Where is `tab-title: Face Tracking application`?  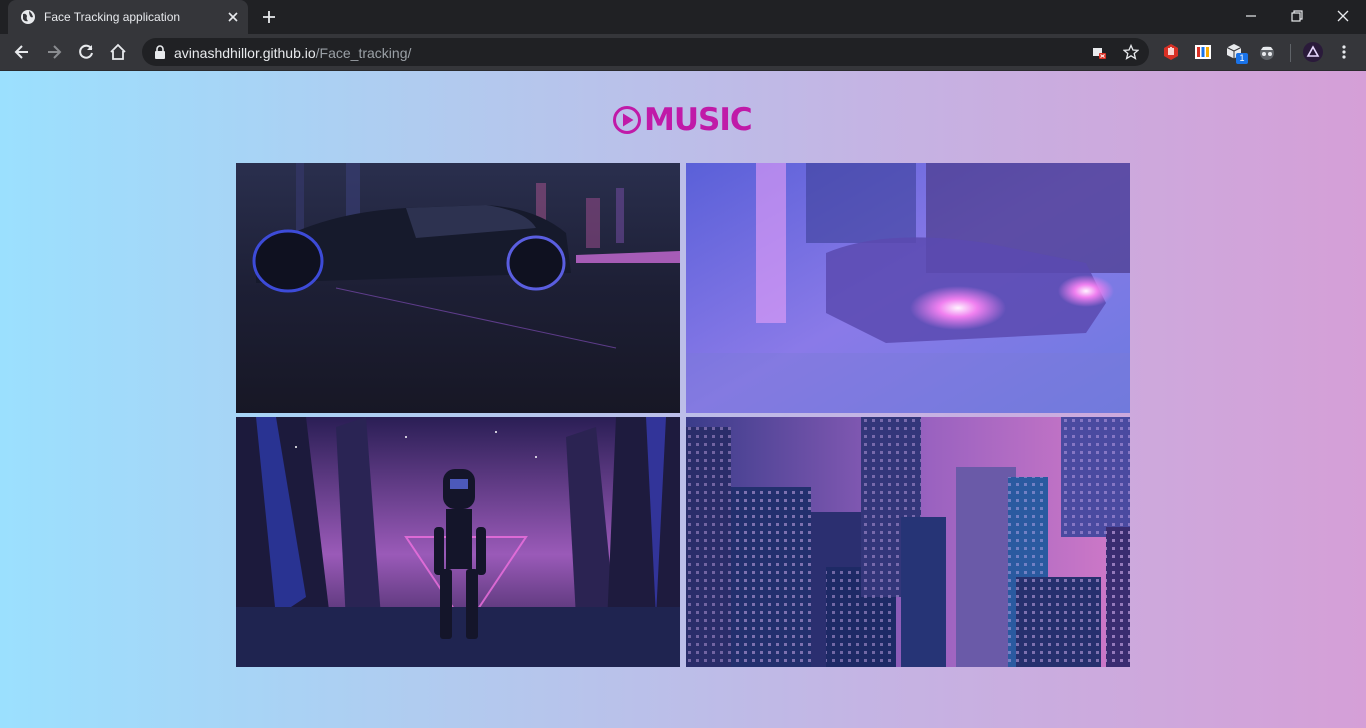
tab-title: Face Tracking application is located at coordinates (112, 17).